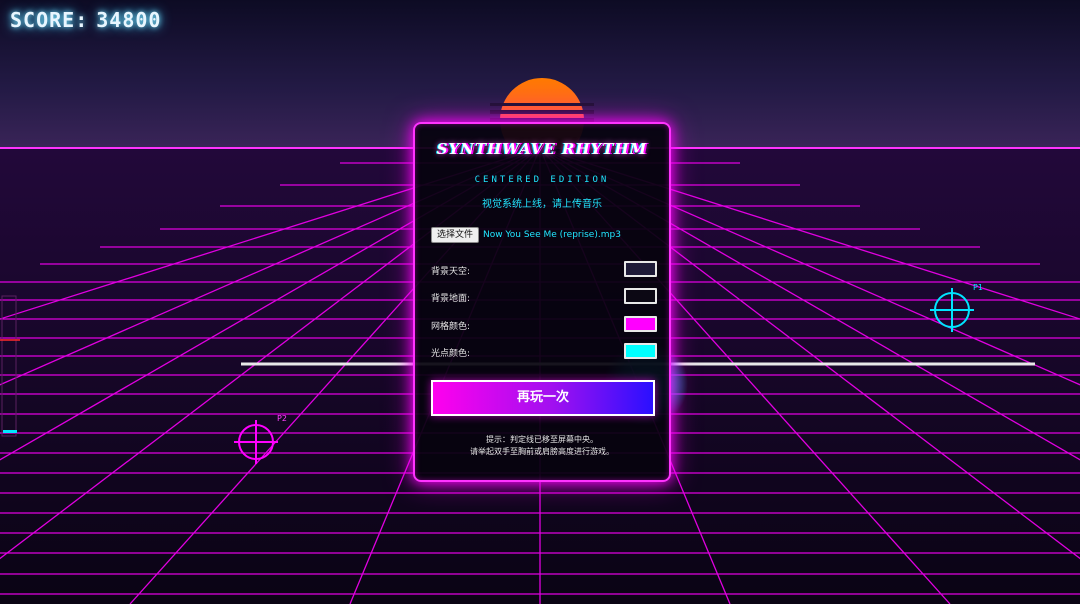 This screenshot has width=1080, height=604. Describe the element at coordinates (544, 325) in the screenshot. I see `grid-color-setting: 网格颜色:` at that location.